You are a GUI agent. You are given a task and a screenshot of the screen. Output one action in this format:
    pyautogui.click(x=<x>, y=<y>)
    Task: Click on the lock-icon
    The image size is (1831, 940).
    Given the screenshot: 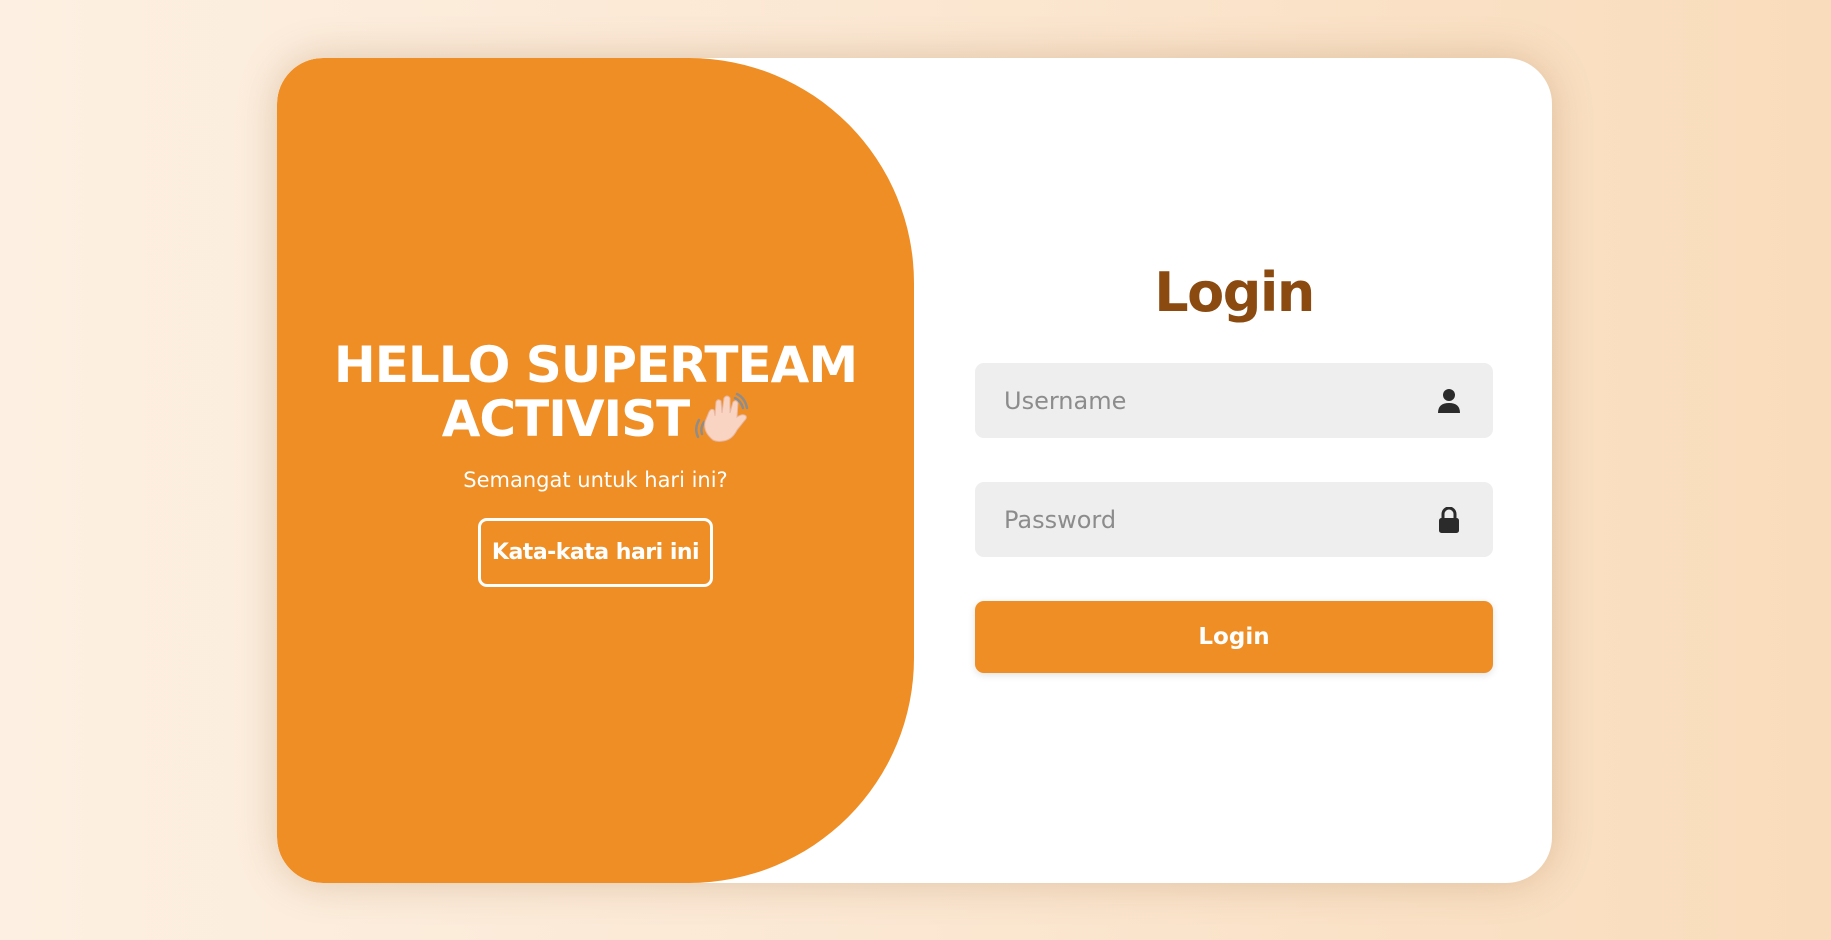 What is the action you would take?
    pyautogui.click(x=1449, y=519)
    